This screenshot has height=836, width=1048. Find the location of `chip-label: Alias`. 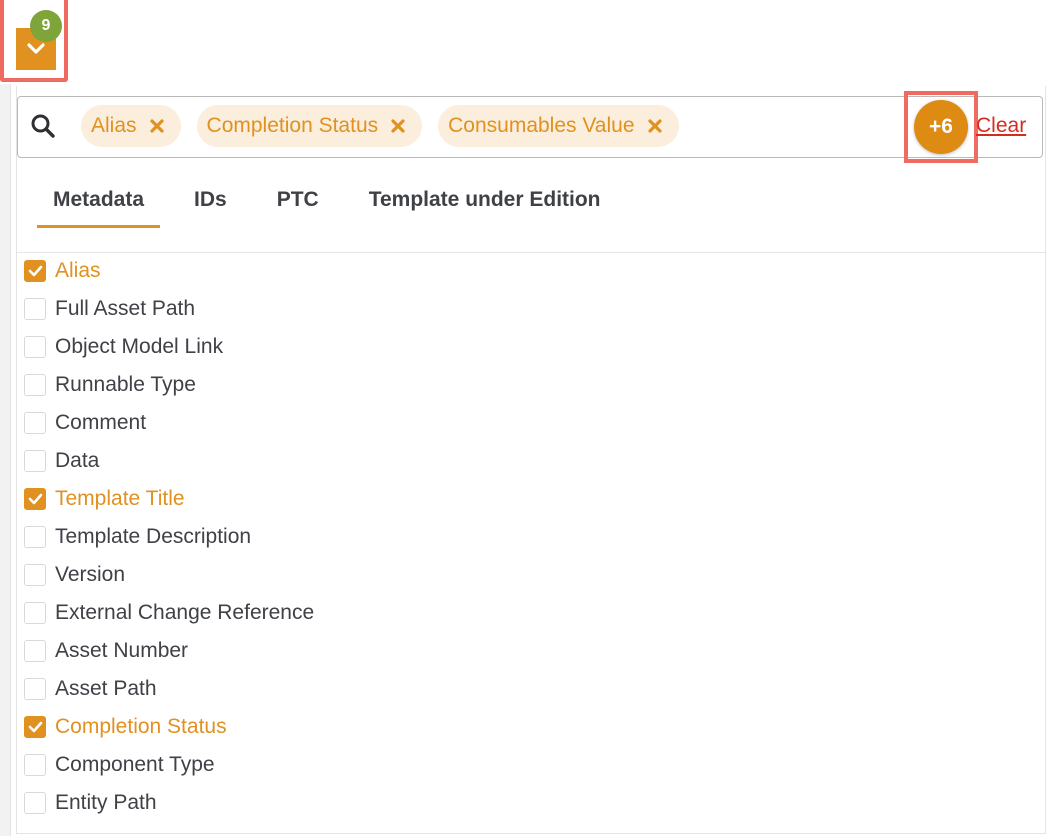

chip-label: Alias is located at coordinates (114, 125).